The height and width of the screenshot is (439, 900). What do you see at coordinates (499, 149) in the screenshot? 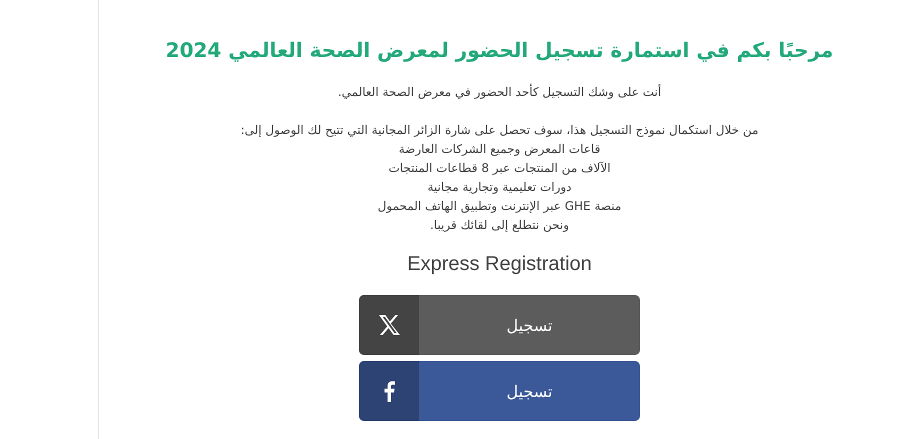
I see `benefit-text: قاعات المعرض وجميع الشركات العارضة` at bounding box center [499, 149].